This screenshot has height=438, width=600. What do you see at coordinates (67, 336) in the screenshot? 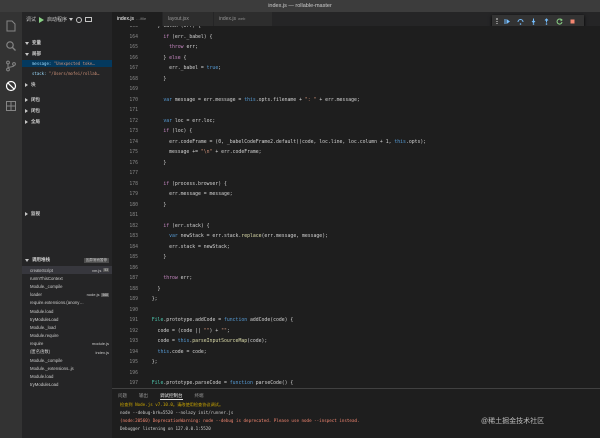
I see `callstack-frame: Module.require` at bounding box center [67, 336].